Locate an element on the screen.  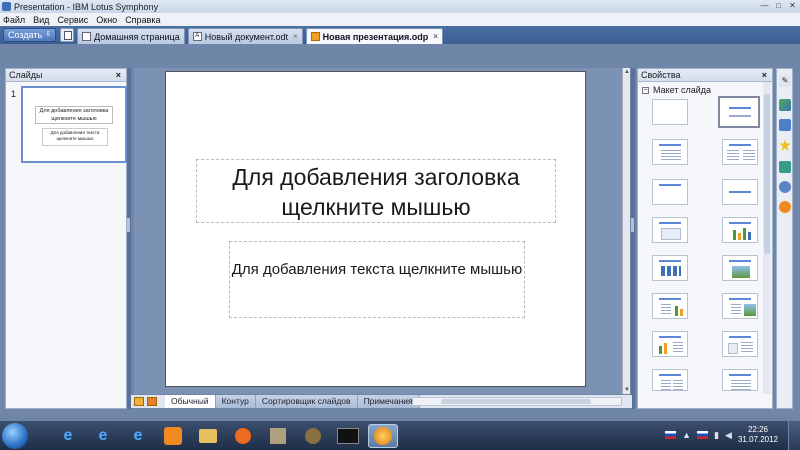
folder-icon is located at coordinates (208, 436).